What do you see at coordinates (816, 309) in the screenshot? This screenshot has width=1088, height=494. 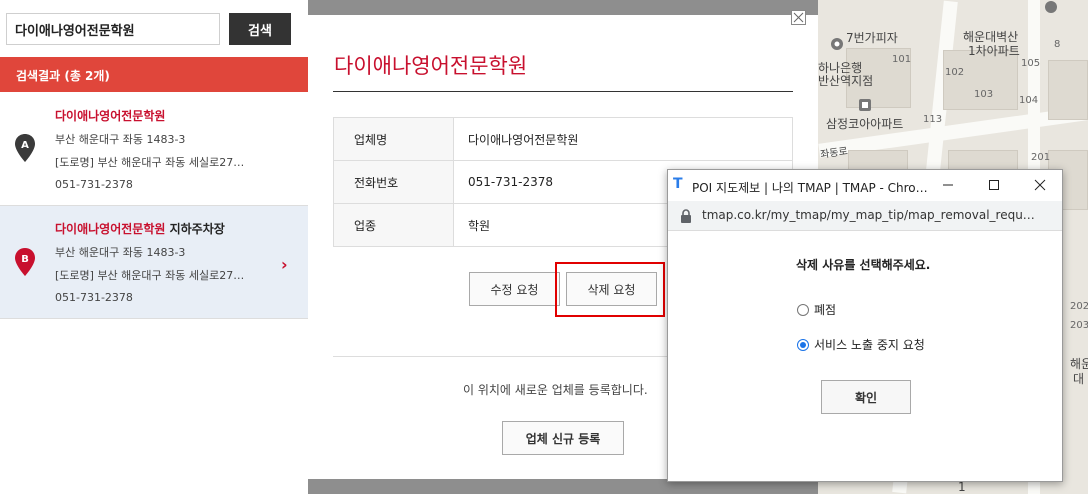 I see `reason-option-closed: 폐점` at bounding box center [816, 309].